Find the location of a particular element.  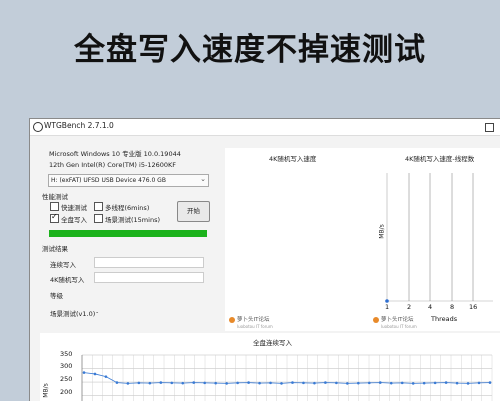

chart-full-write-plot is located at coordinates (287, 377).